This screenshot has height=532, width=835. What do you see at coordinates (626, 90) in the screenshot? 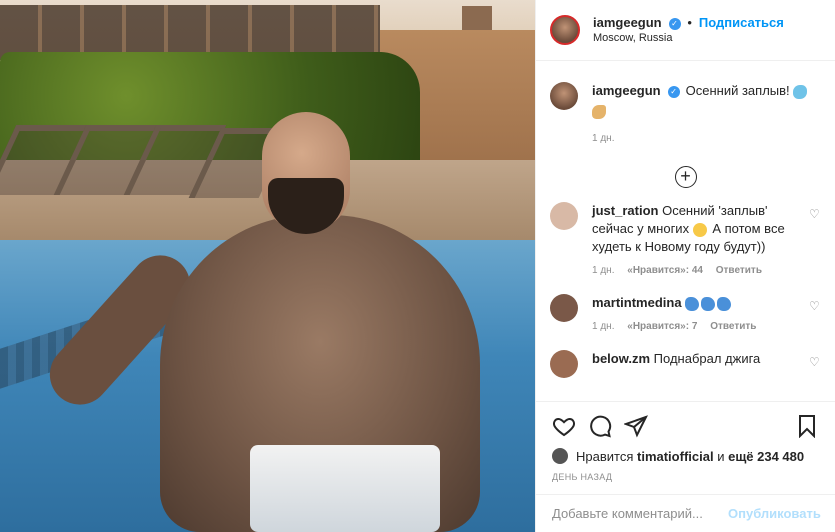
I see `caption-username: iamgeegun` at bounding box center [626, 90].